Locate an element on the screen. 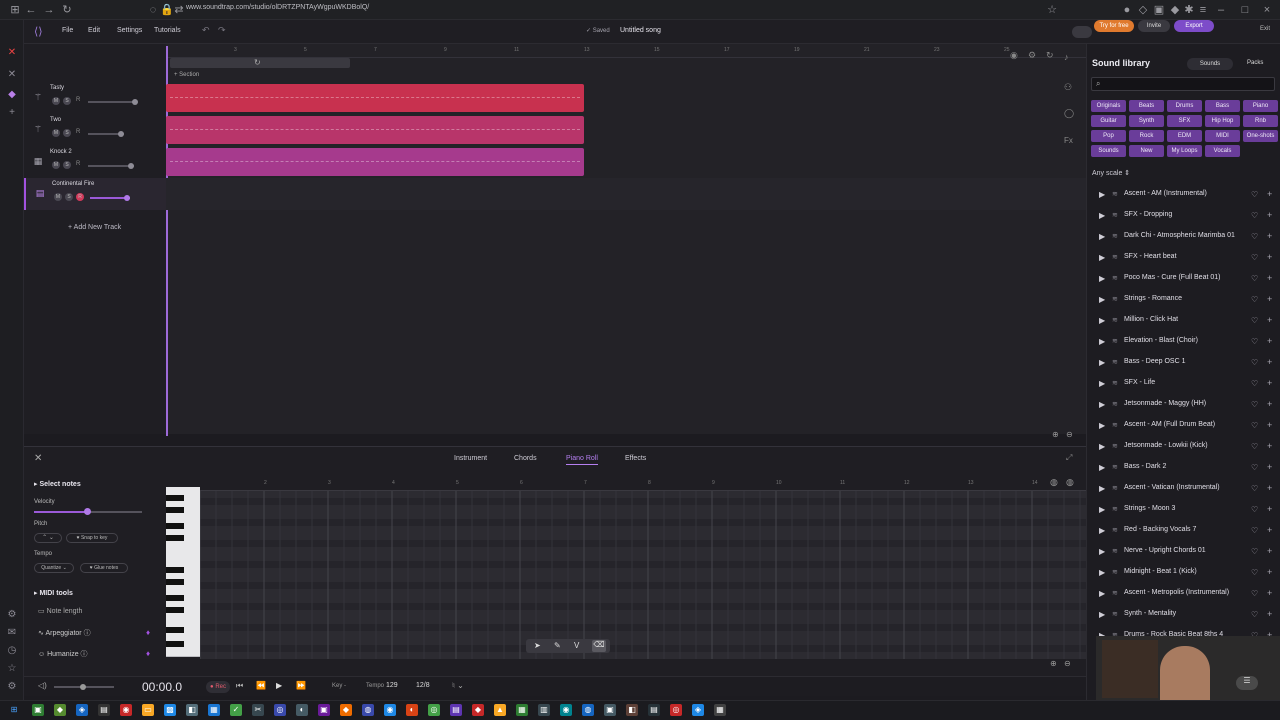 Image resolution: width=1280 pixels, height=720 pixels. gear-icon: ⚙ is located at coordinates (1032, 55).